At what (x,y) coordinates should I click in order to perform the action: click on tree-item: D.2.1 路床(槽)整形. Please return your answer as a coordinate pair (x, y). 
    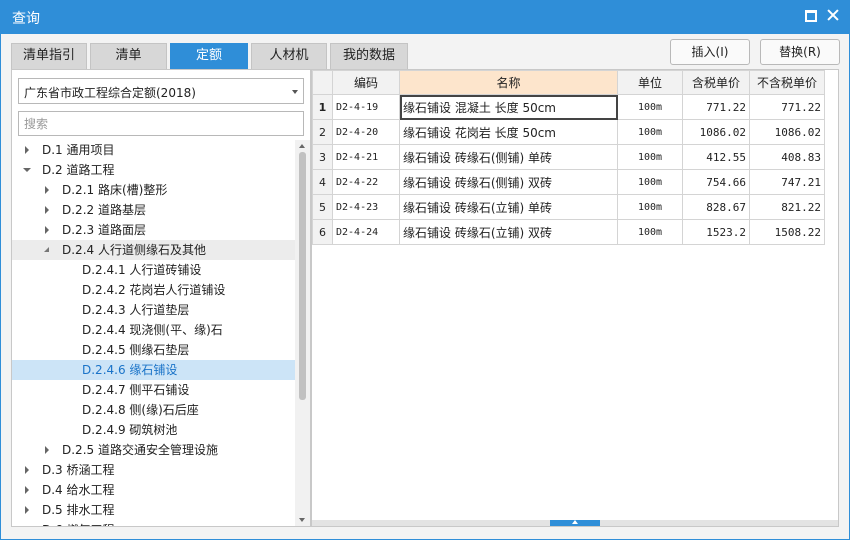
    Looking at the image, I should click on (153, 190).